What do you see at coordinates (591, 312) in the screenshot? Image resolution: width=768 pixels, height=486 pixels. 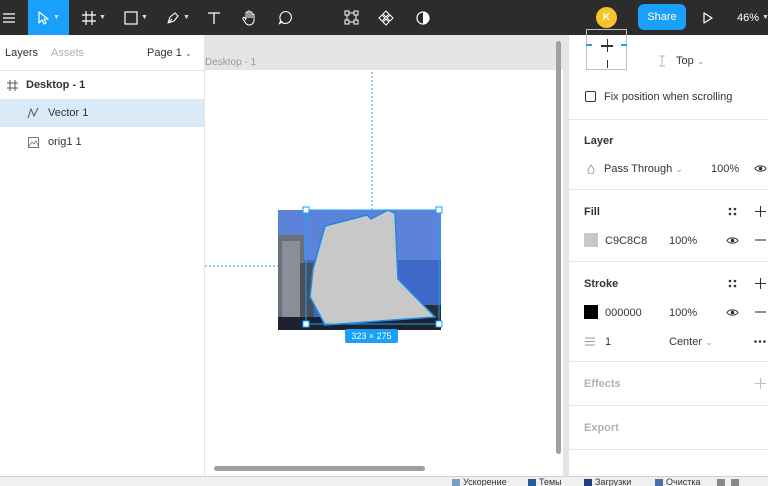 I see `stroke-color-swatch` at bounding box center [591, 312].